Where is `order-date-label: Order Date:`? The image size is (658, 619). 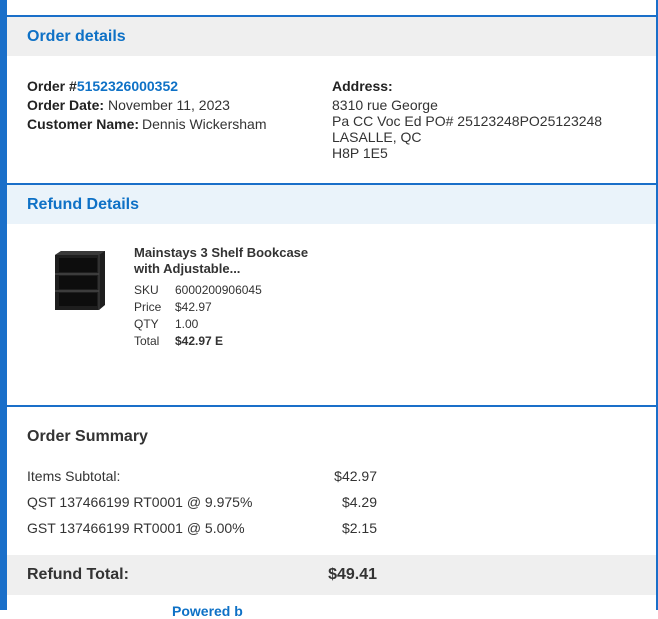
order-date-label: Order Date: is located at coordinates (66, 105).